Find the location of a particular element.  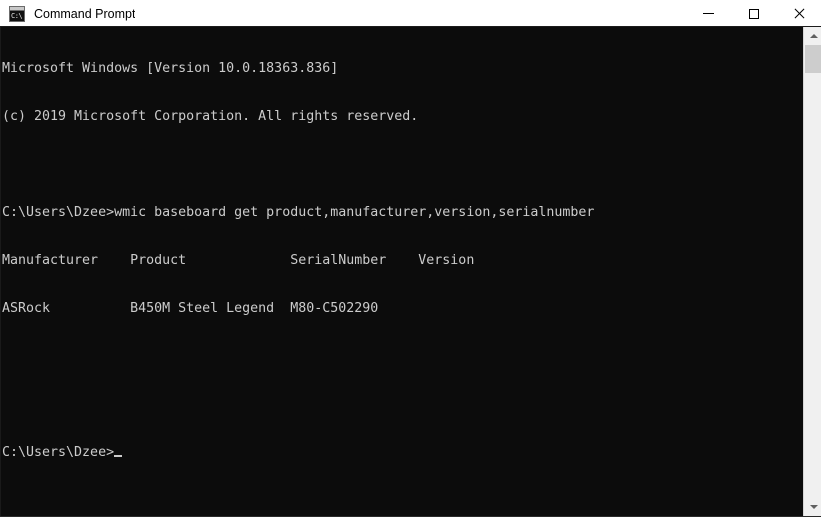

window-titlebar: C:\ Command Prompt is located at coordinates (410, 13).